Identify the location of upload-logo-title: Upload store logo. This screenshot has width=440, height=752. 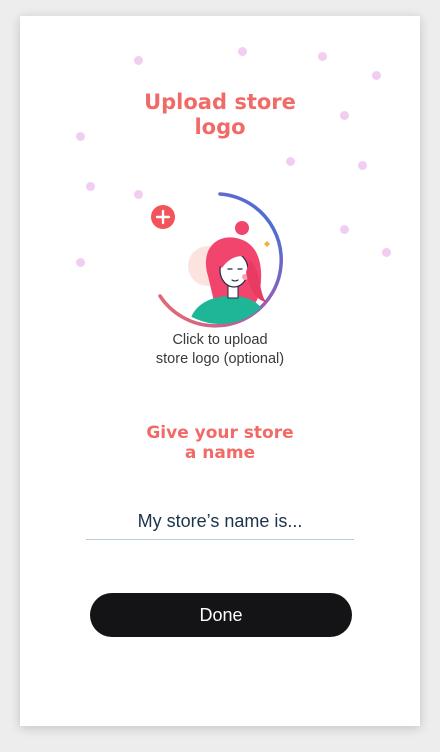
(220, 115).